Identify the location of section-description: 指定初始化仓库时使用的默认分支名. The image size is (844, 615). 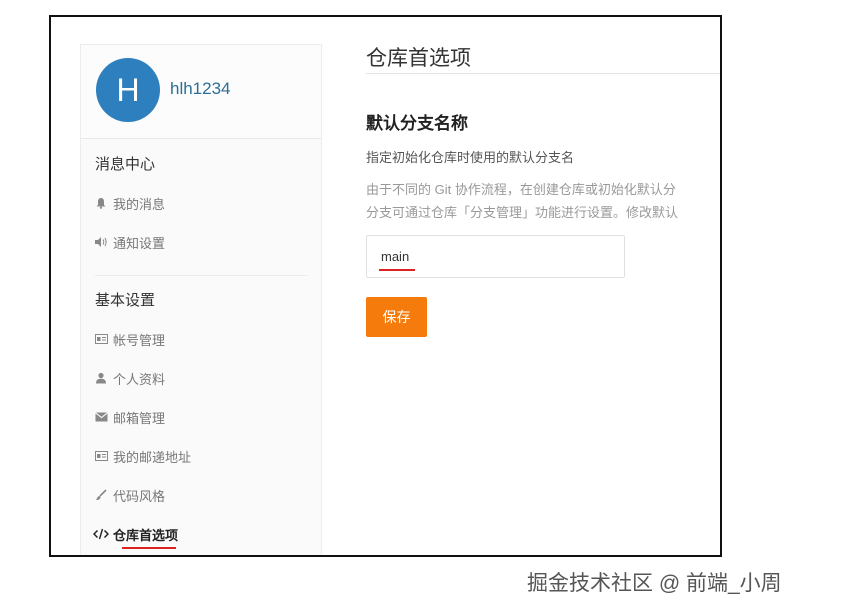
(470, 157).